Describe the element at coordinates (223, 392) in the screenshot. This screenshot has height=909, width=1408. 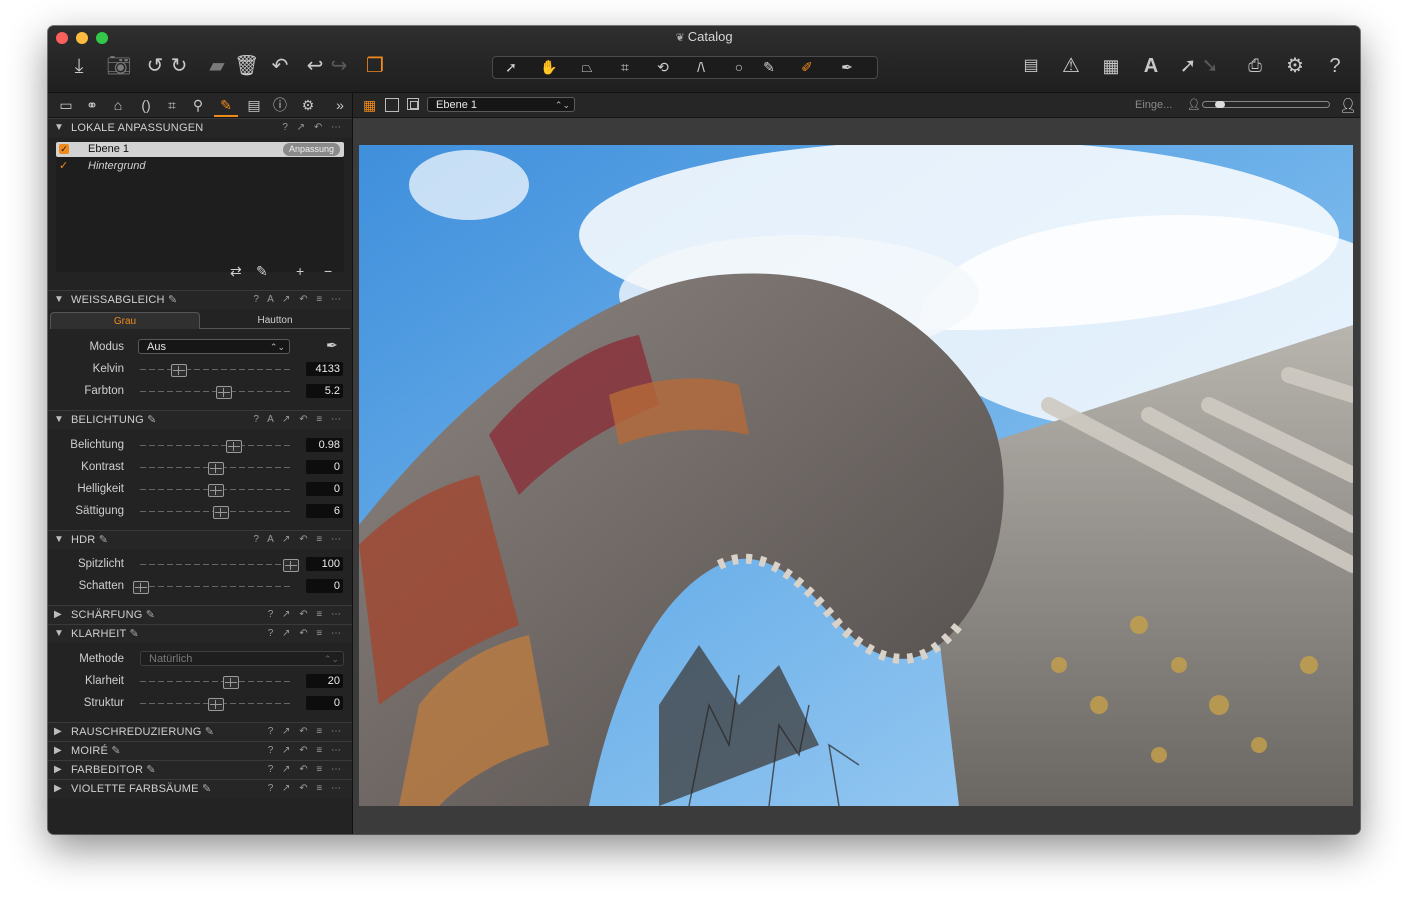
I see `farbton-slider-knob` at that location.